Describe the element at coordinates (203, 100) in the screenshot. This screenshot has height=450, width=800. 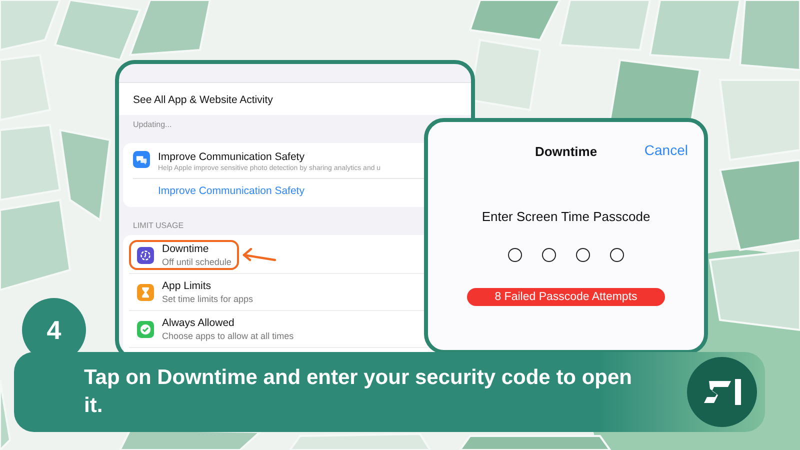
I see `activity-link: See All App & Website Activity` at that location.